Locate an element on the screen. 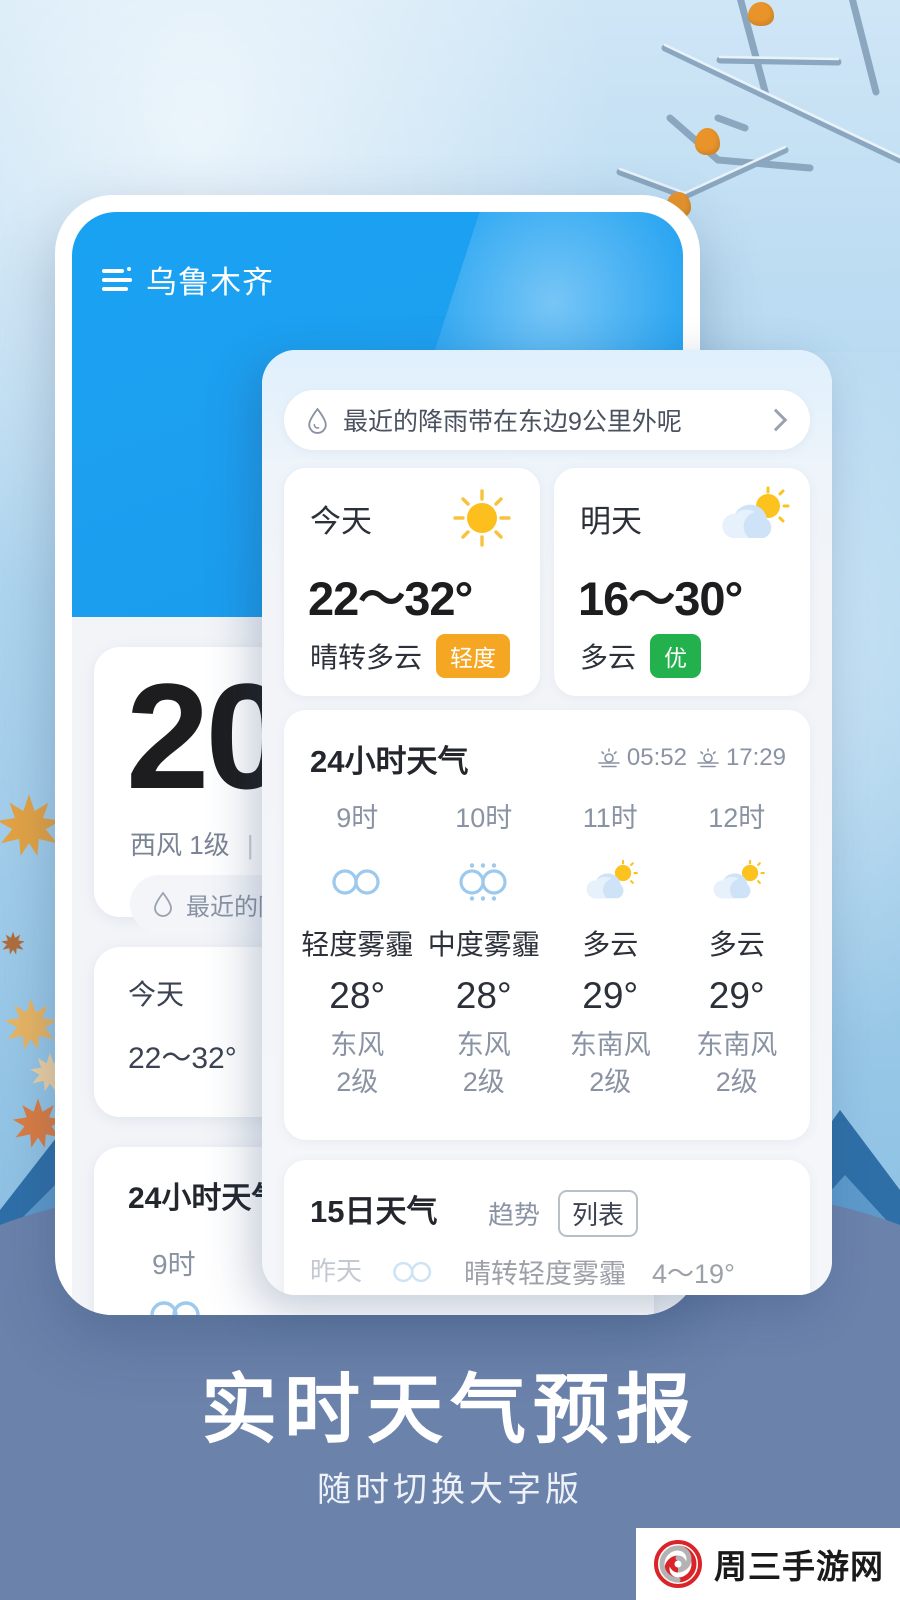 This screenshot has height=1600, width=900. spiral-logo-icon is located at coordinates (678, 1564).